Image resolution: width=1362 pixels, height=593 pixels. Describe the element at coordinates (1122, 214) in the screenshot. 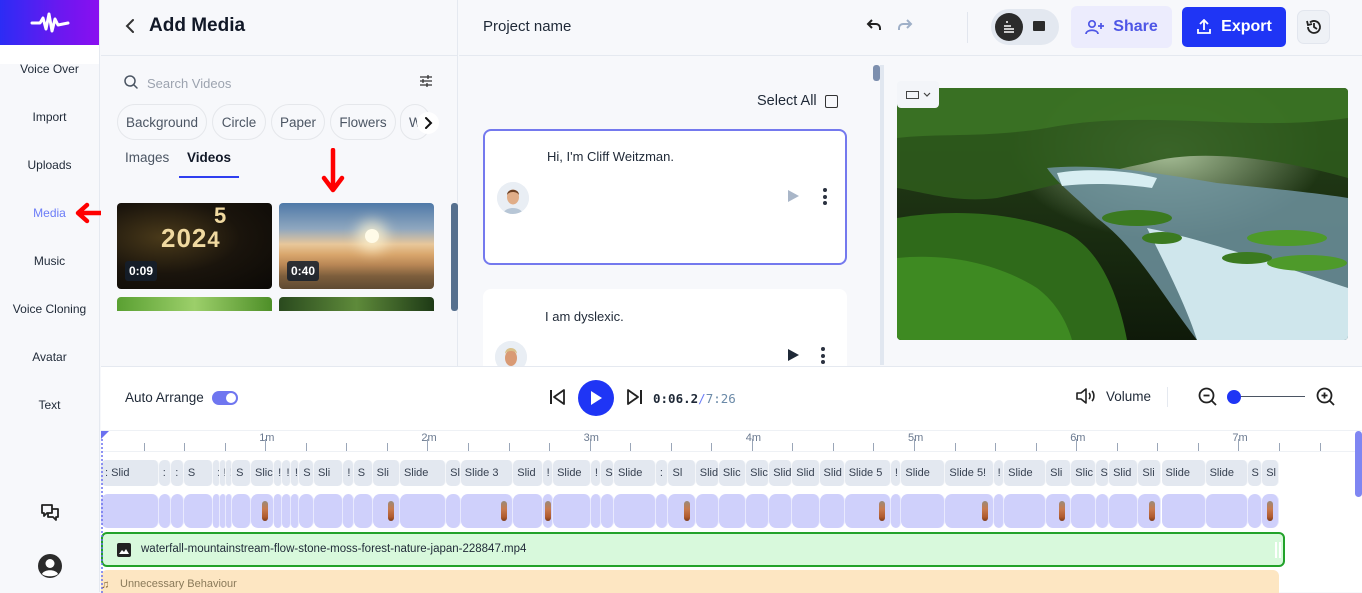

I see `video-preview` at that location.